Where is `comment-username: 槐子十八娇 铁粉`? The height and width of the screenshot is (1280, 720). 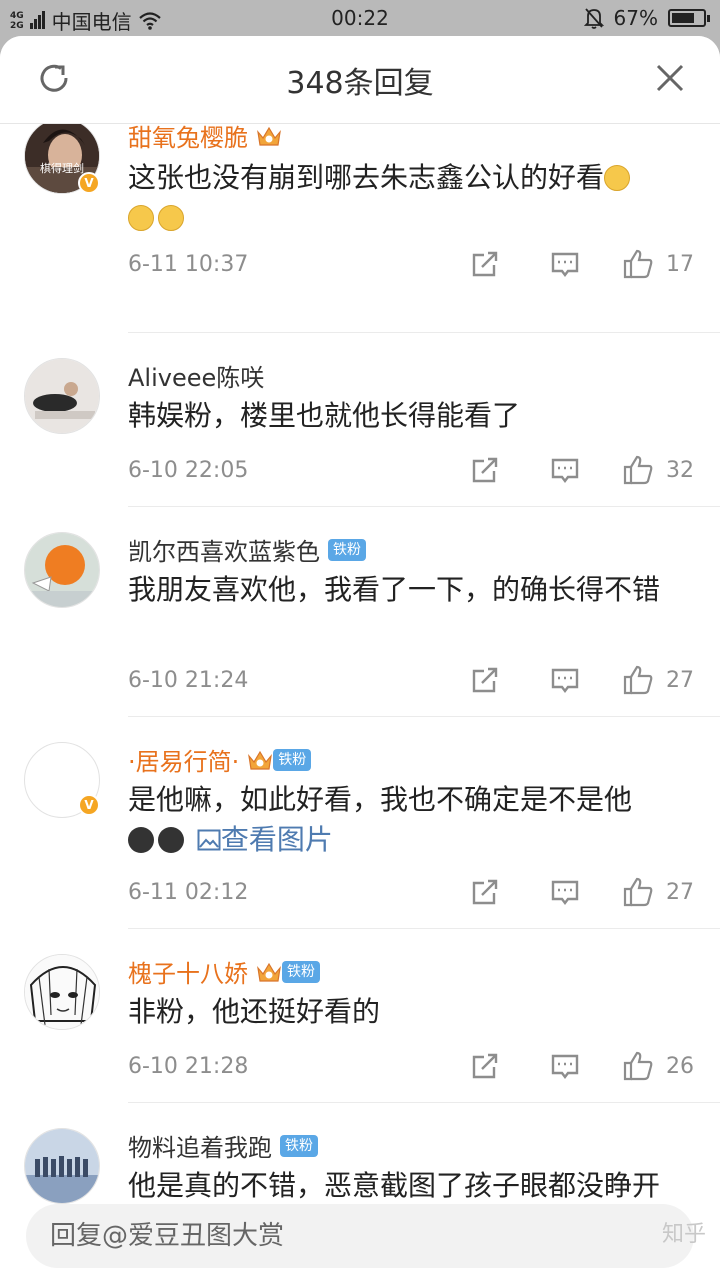 comment-username: 槐子十八娇 铁粉 is located at coordinates (224, 971).